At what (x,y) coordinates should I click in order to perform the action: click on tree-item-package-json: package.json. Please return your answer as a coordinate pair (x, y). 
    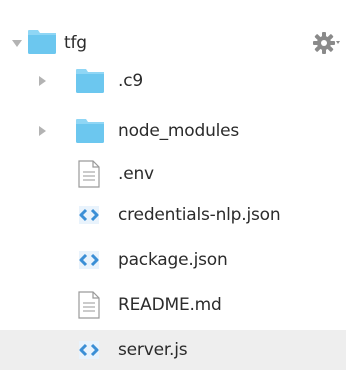
    Looking at the image, I should click on (173, 260).